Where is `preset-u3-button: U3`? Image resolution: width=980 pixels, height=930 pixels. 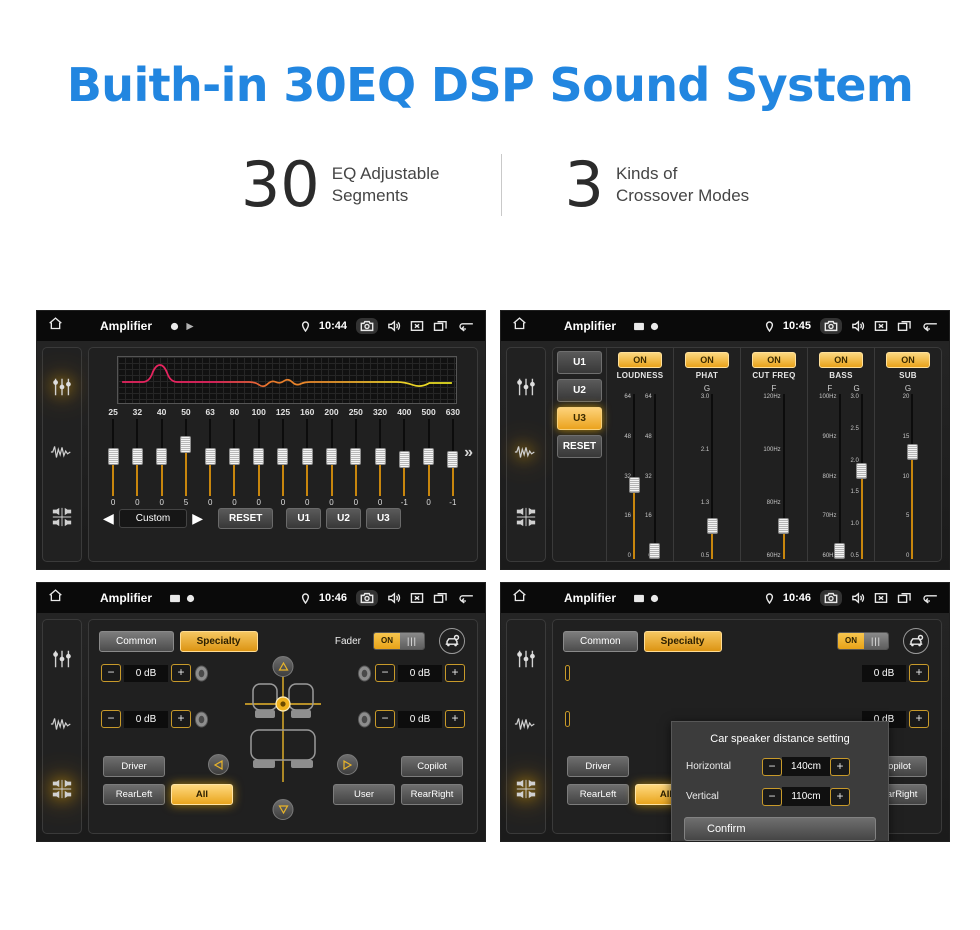 preset-u3-button: U3 is located at coordinates (383, 518).